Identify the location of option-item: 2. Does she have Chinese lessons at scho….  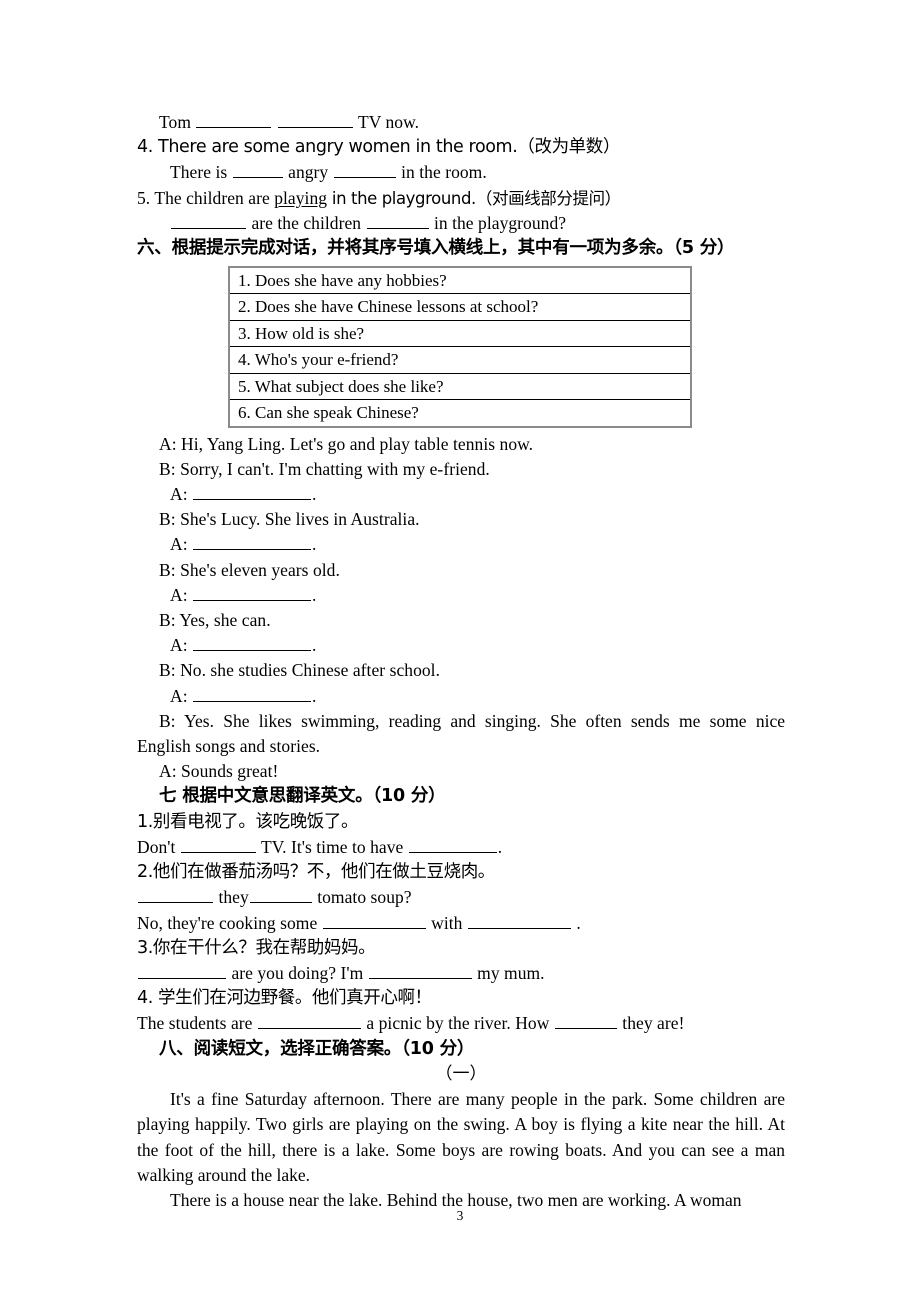
(460, 307).